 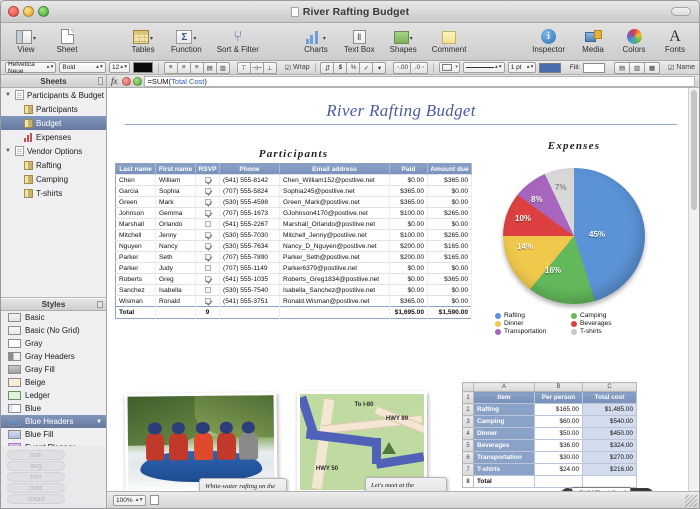 What do you see at coordinates (609, 433) in the screenshot?
I see `cell-total: $450.00` at bounding box center [609, 433].